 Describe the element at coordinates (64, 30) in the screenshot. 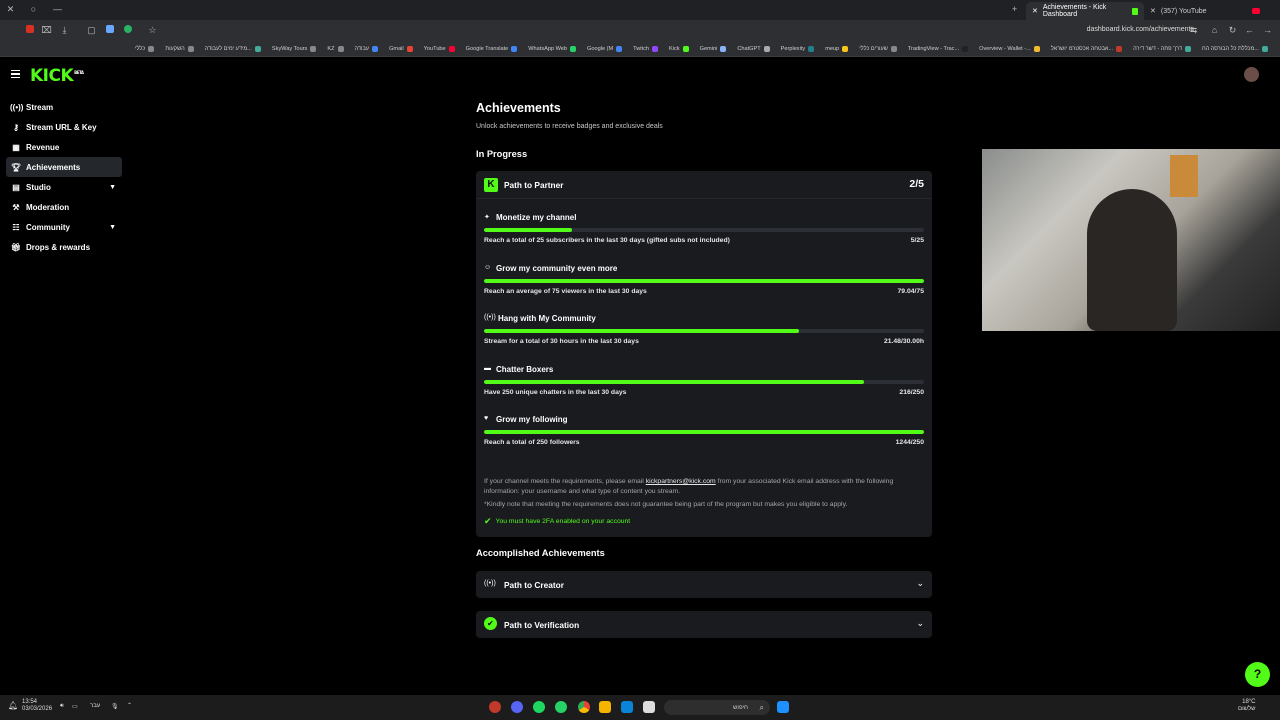

I see `download-icon: ⤓` at that location.